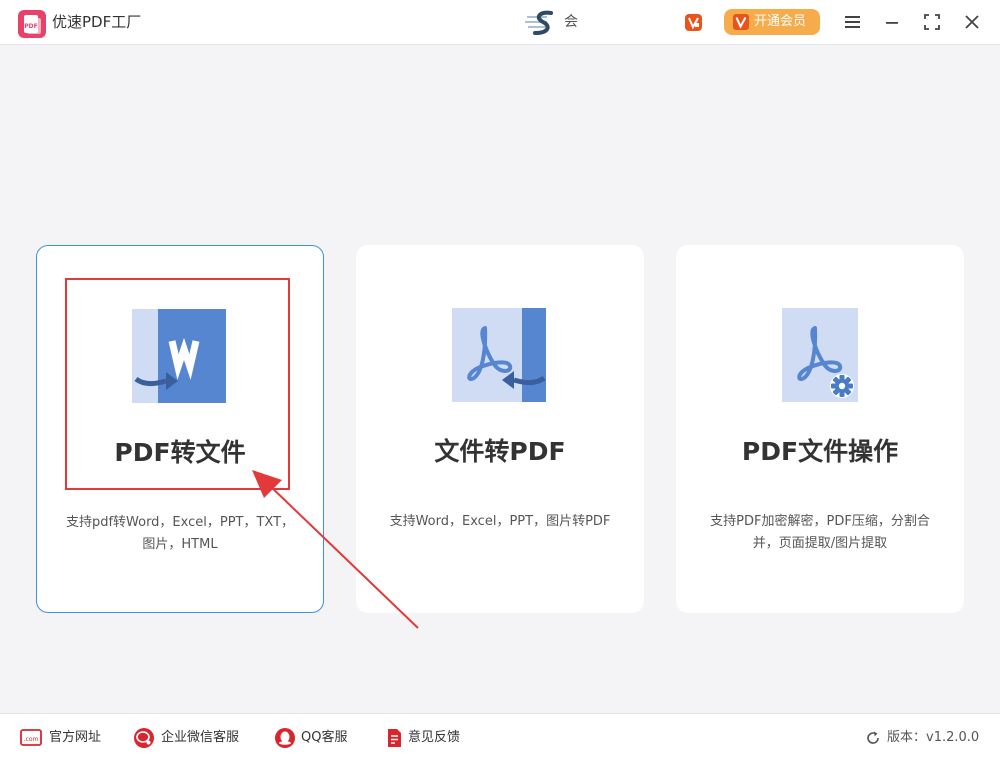  Describe the element at coordinates (571, 22) in the screenshot. I see `account-label: 会` at that location.